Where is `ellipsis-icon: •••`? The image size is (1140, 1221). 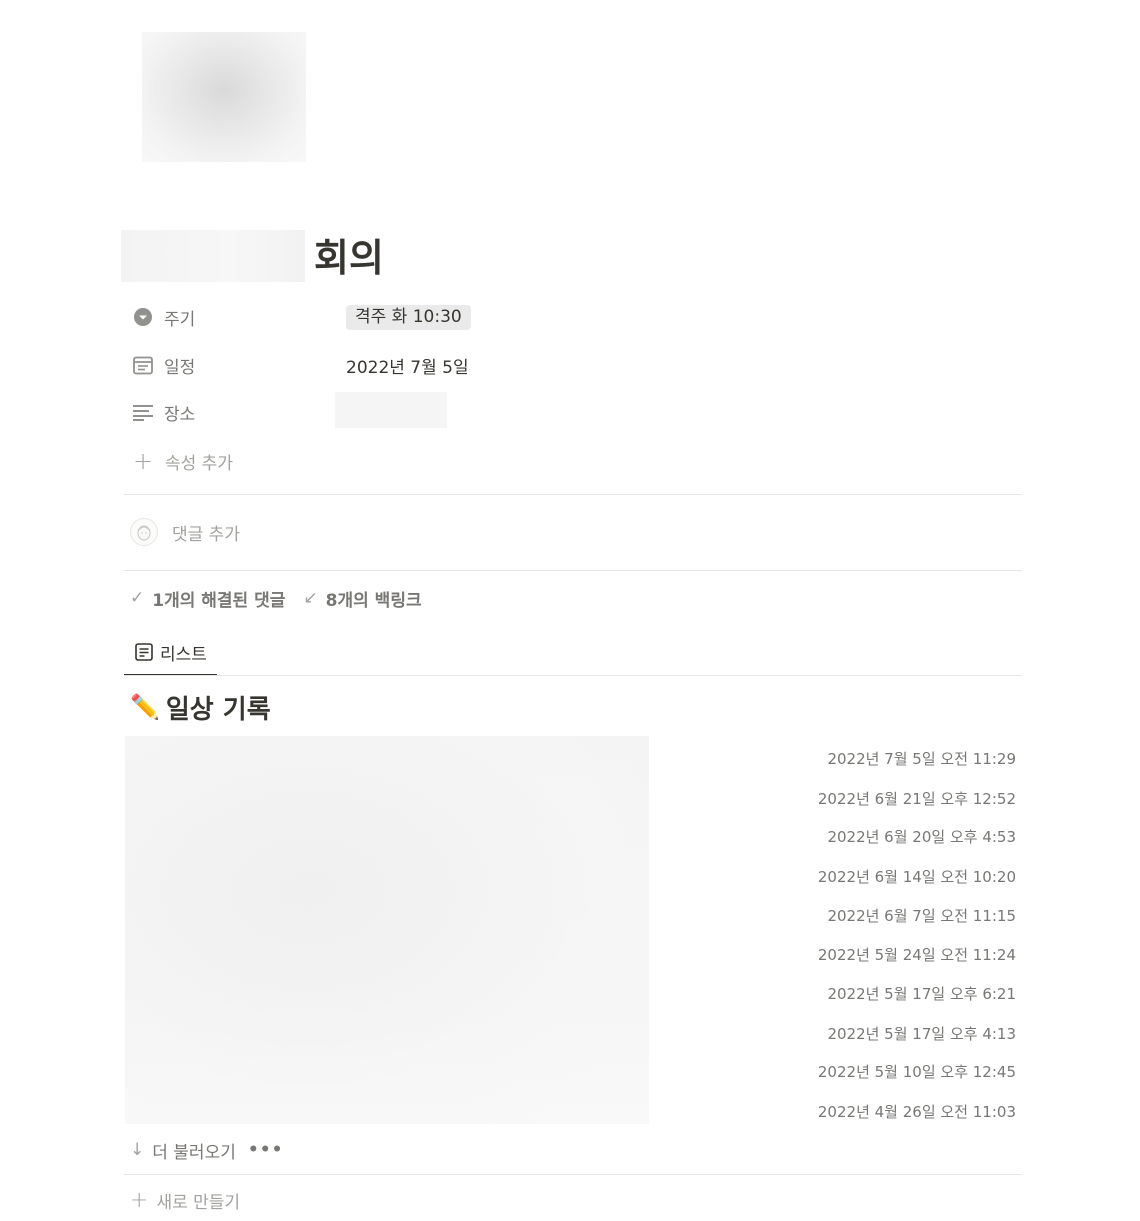 ellipsis-icon: ••• is located at coordinates (266, 1150).